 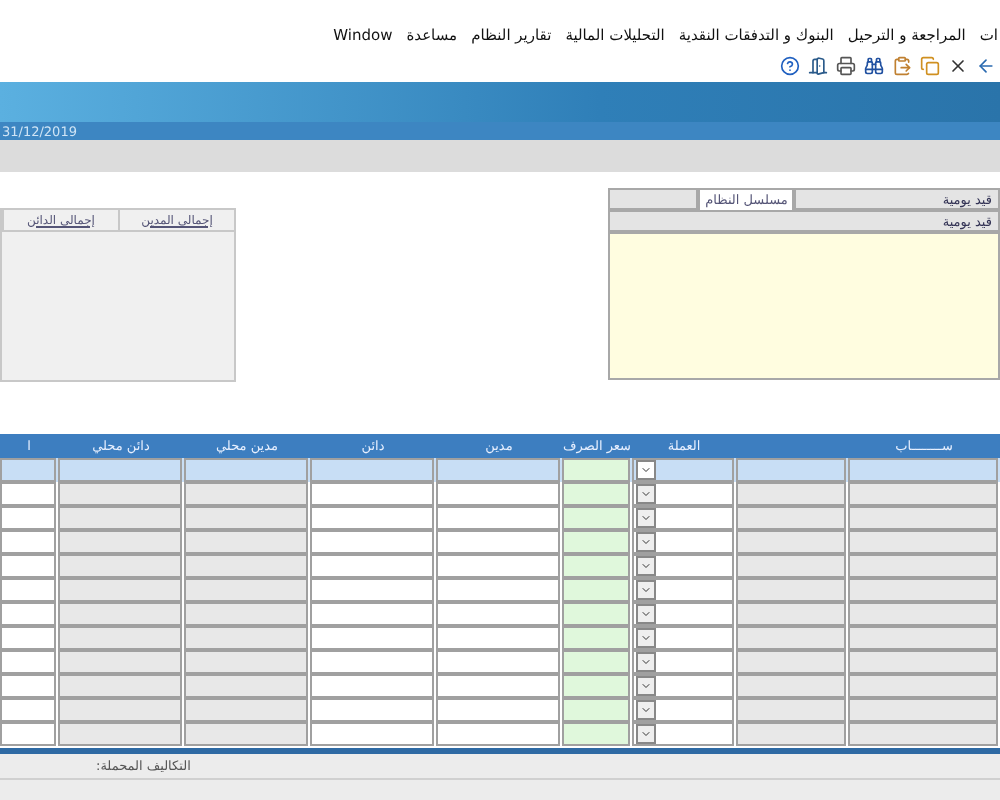 What do you see at coordinates (958, 66) in the screenshot?
I see `close-icon` at bounding box center [958, 66].